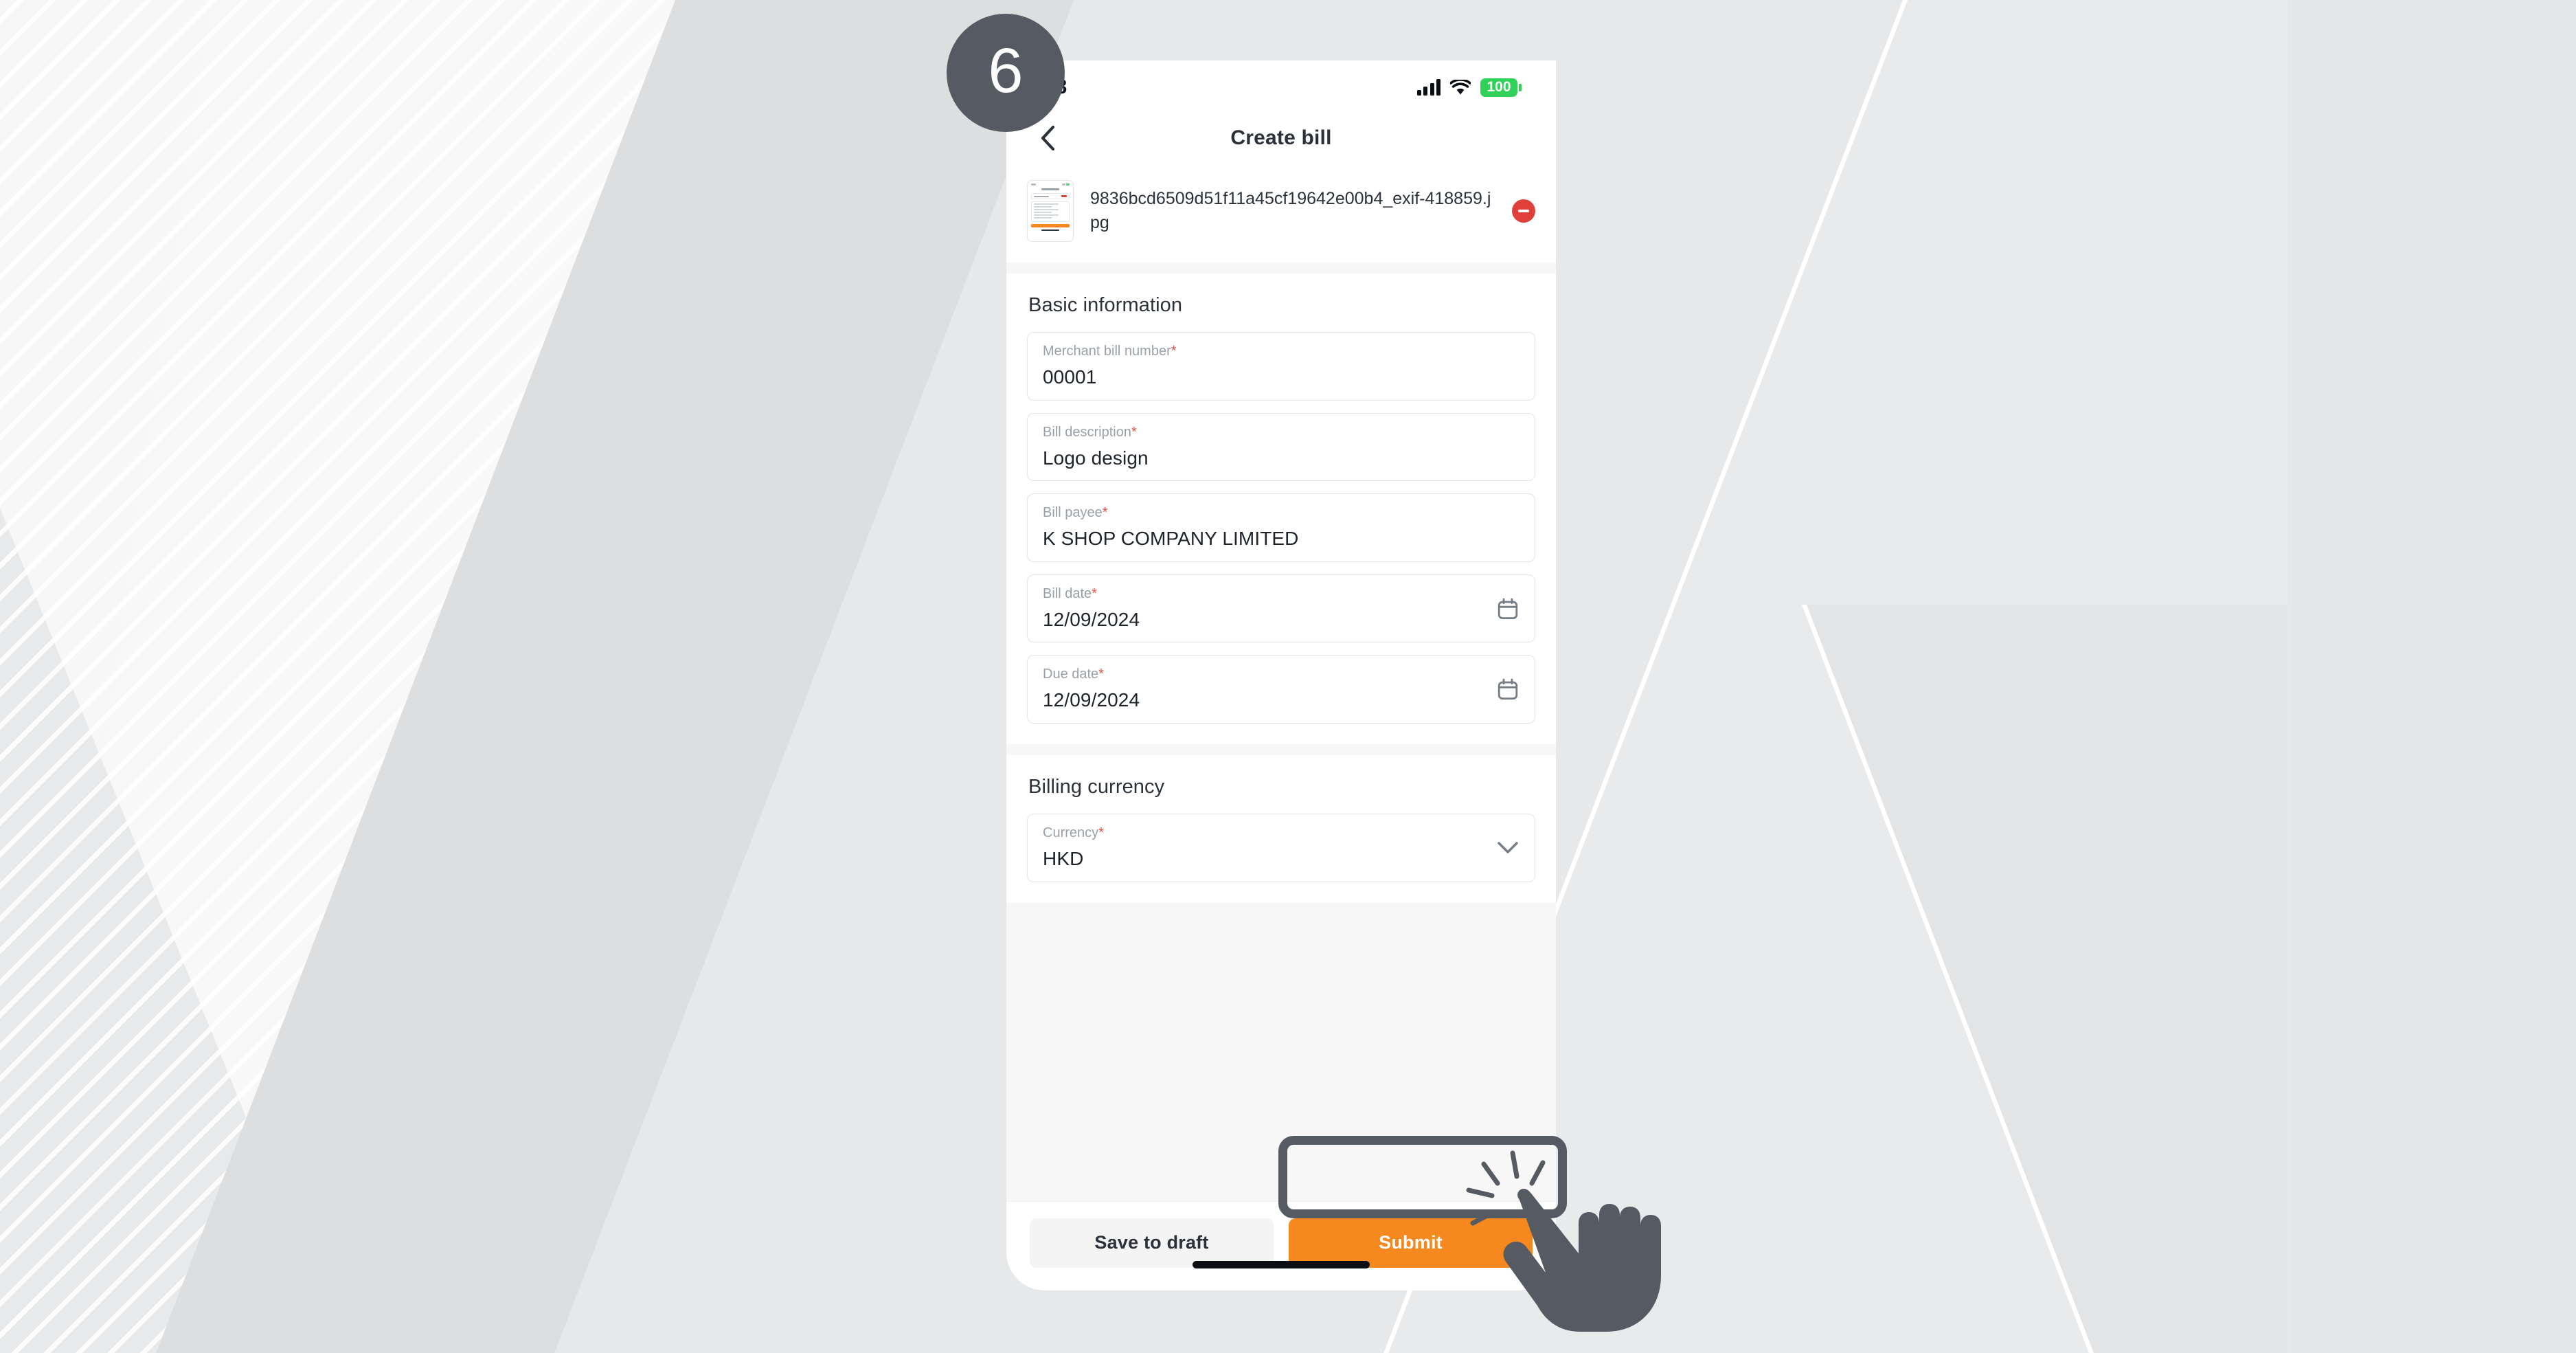 Image resolution: width=2576 pixels, height=1353 pixels. What do you see at coordinates (1070, 593) in the screenshot?
I see `field-label: Bill date*` at bounding box center [1070, 593].